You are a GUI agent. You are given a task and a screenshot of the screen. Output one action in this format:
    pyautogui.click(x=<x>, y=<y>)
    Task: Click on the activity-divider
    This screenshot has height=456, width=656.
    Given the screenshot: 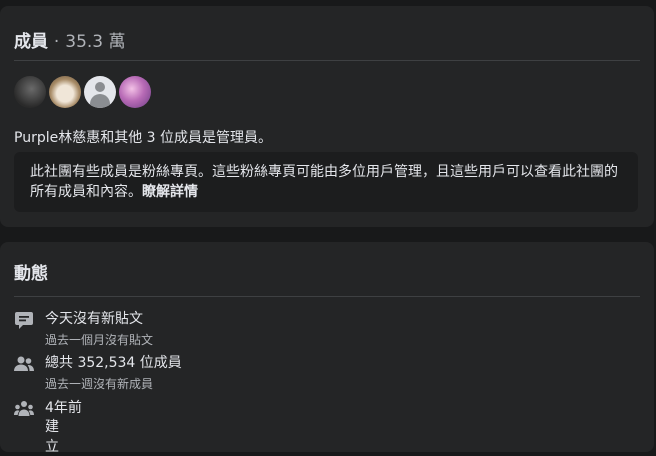 What is the action you would take?
    pyautogui.click(x=327, y=296)
    